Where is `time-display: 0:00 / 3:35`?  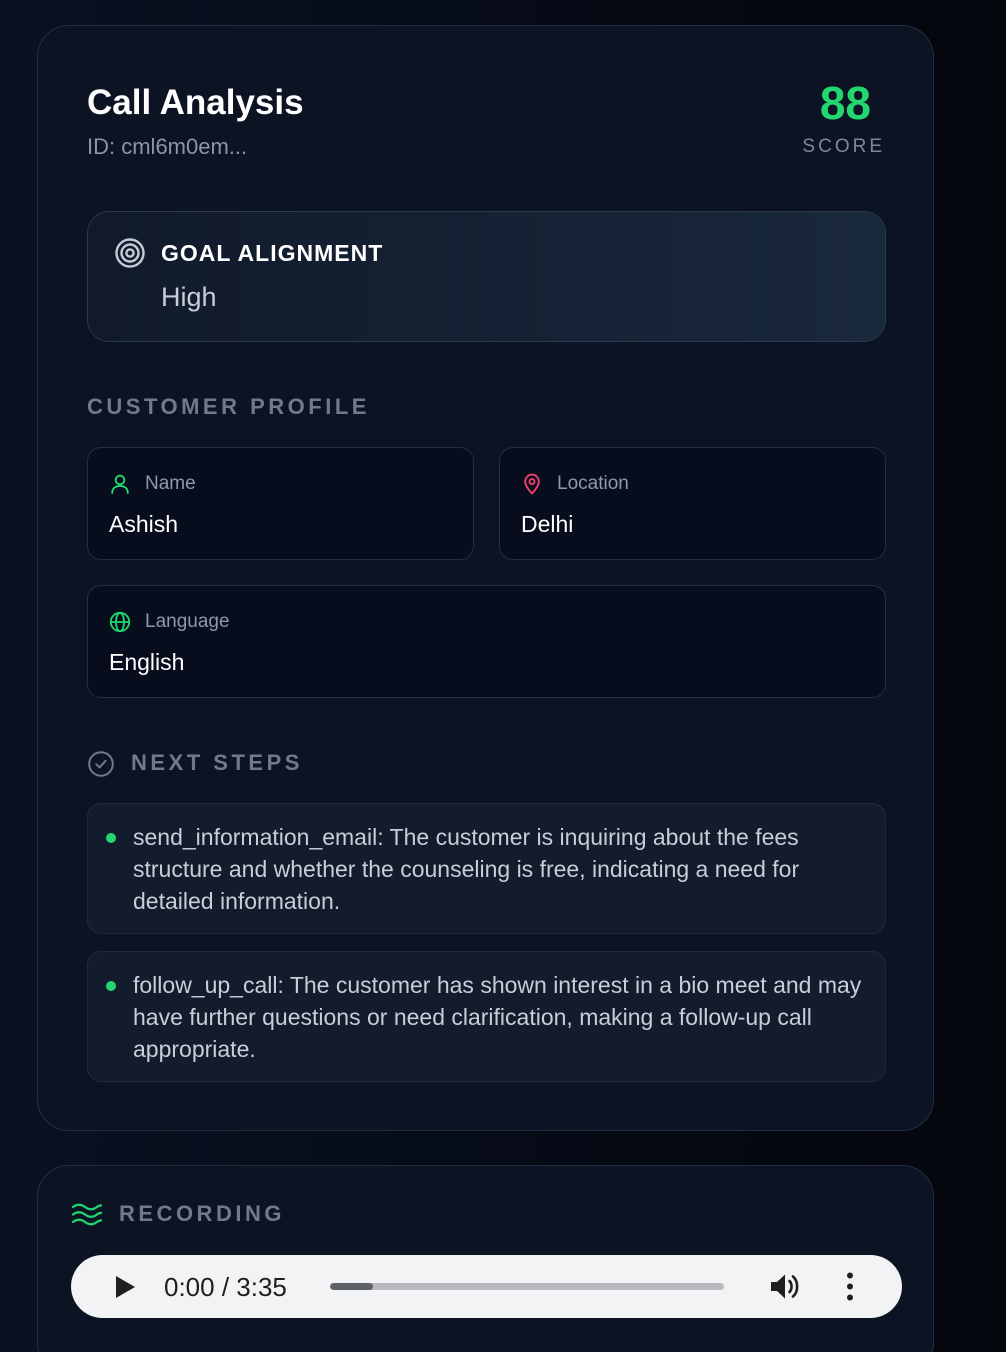 time-display: 0:00 / 3:35 is located at coordinates (225, 1287).